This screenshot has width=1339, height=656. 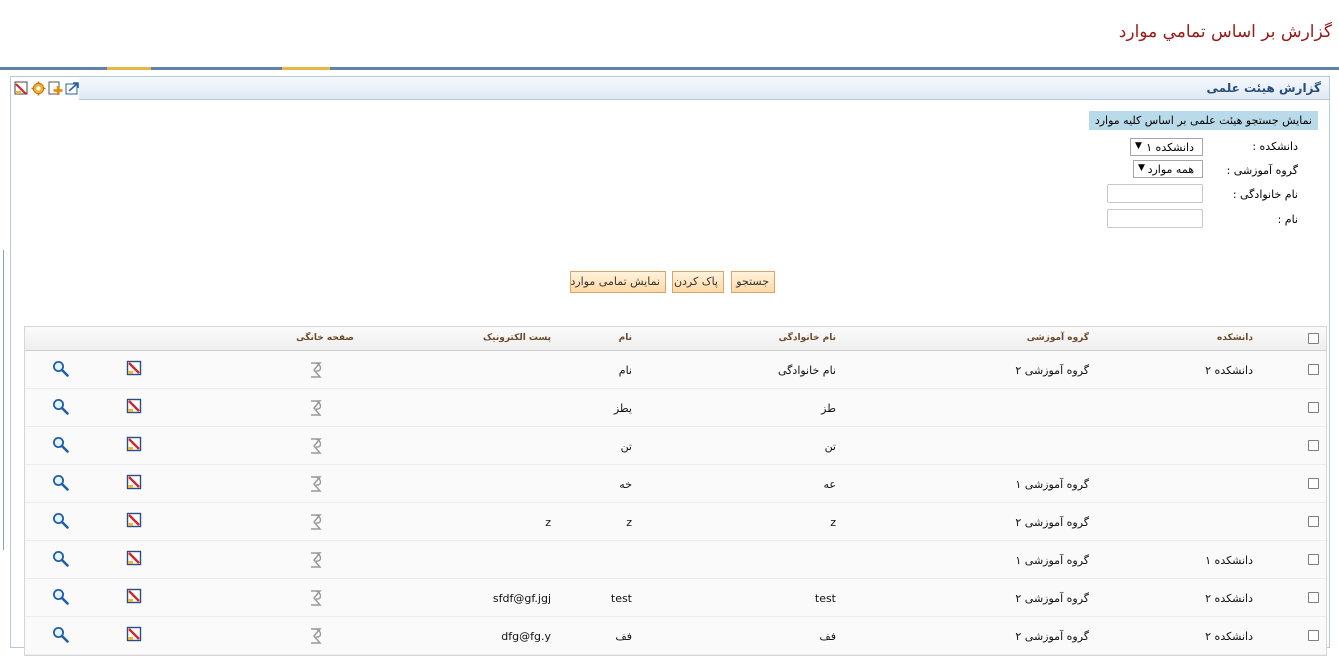 I want to click on header-firstname: نام, so click(x=625, y=338).